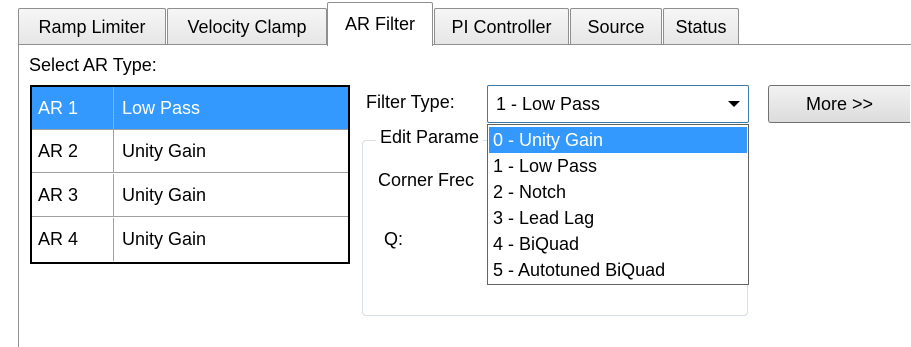  I want to click on filter-type-combobox: 1 - Low Pass, so click(618, 104).